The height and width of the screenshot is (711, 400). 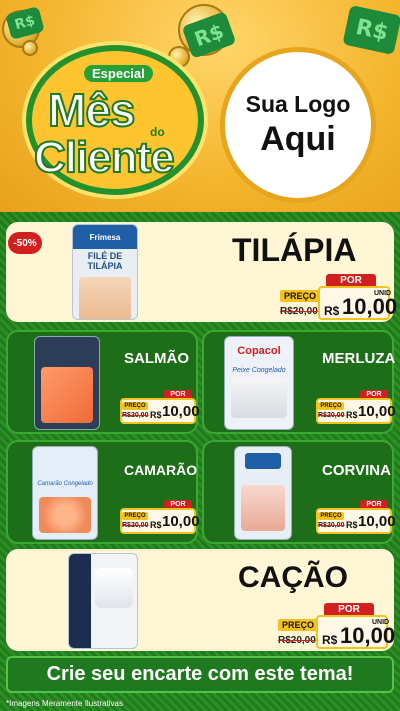 I want to click on product-image-salmao, so click(x=67, y=383).